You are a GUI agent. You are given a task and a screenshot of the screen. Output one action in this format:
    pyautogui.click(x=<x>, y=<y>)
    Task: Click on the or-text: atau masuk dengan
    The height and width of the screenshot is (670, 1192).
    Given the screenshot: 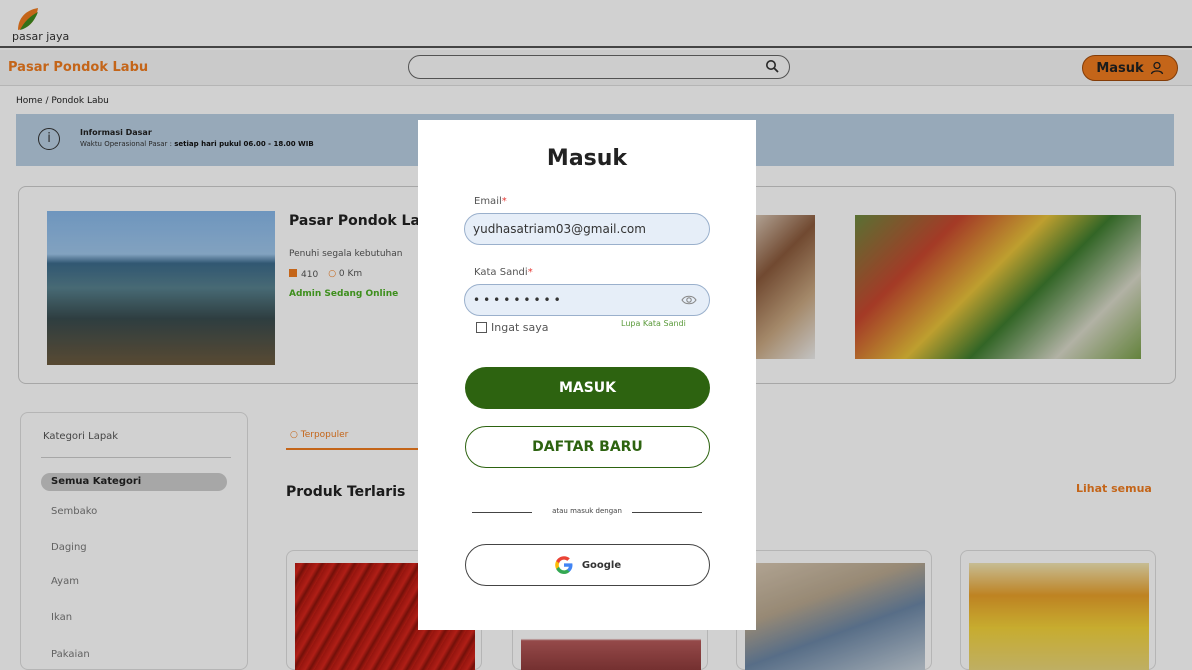 What is the action you would take?
    pyautogui.click(x=587, y=511)
    